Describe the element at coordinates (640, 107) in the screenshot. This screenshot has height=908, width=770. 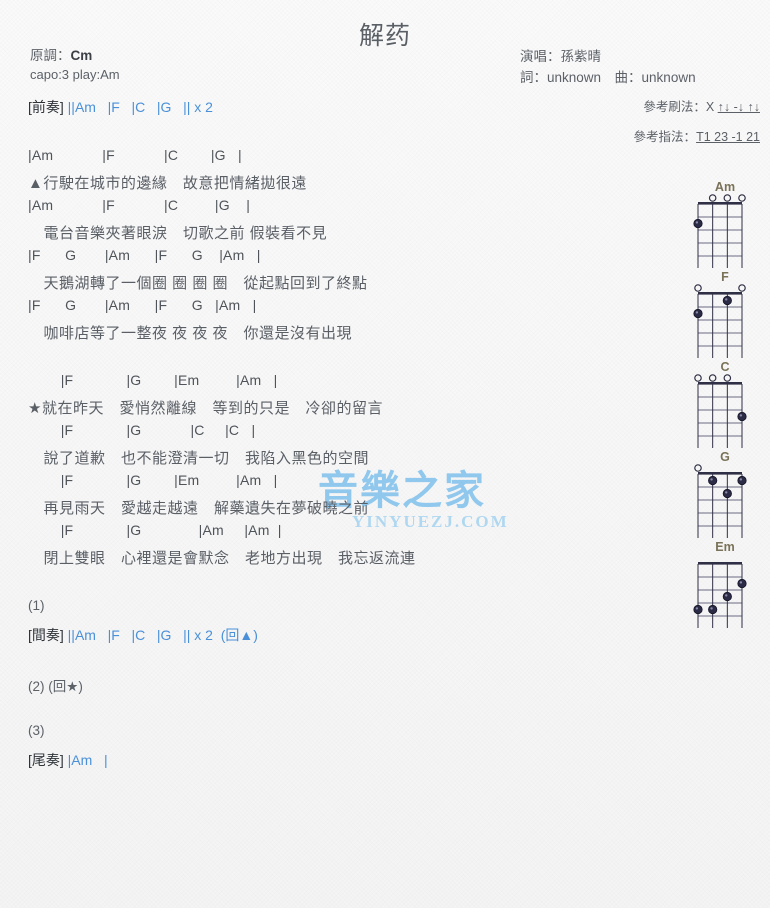
I see `strum-pattern-row: 參考刷法：X ↑↓ -↓ ↑↓` at that location.